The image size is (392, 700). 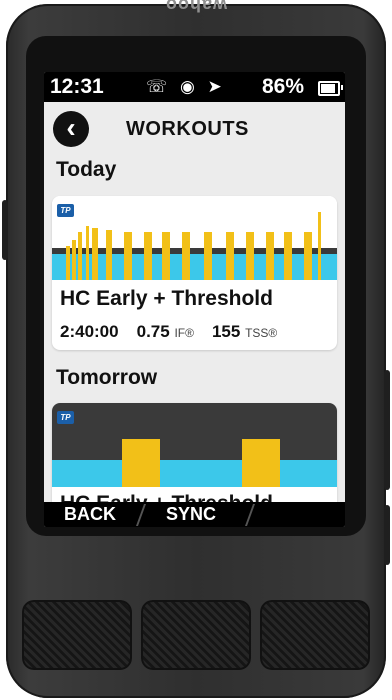 What do you see at coordinates (196, 7) in the screenshot?
I see `brand-logo: wahoo` at bounding box center [196, 7].